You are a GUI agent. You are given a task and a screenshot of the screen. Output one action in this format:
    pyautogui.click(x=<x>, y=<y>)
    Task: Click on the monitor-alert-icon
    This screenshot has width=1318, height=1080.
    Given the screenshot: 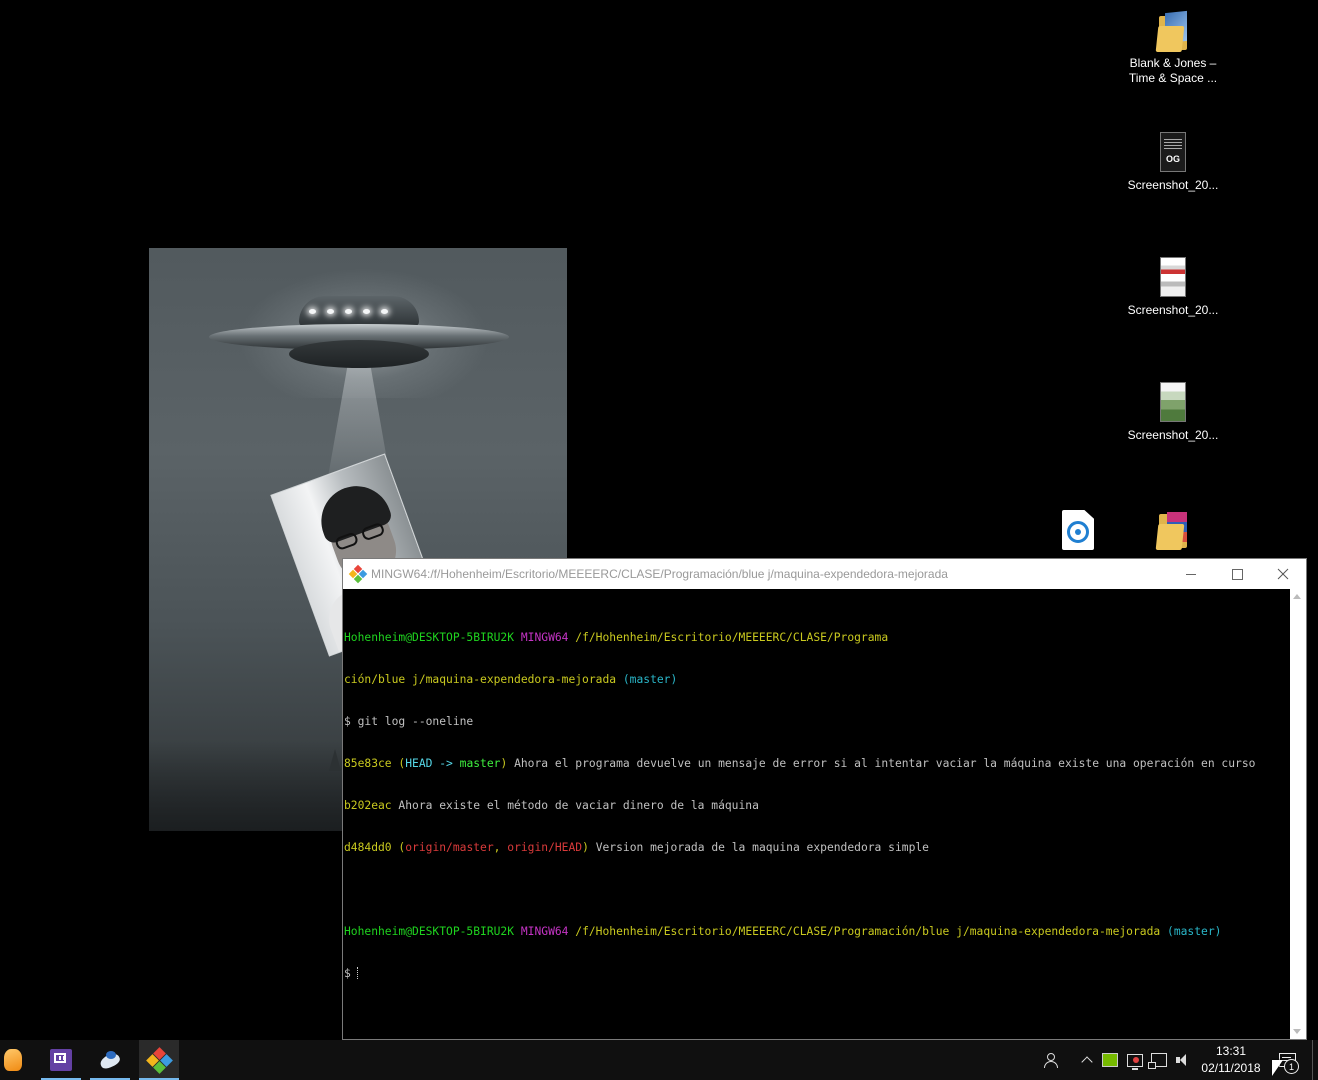 What is the action you would take?
    pyautogui.click(x=1135, y=1061)
    